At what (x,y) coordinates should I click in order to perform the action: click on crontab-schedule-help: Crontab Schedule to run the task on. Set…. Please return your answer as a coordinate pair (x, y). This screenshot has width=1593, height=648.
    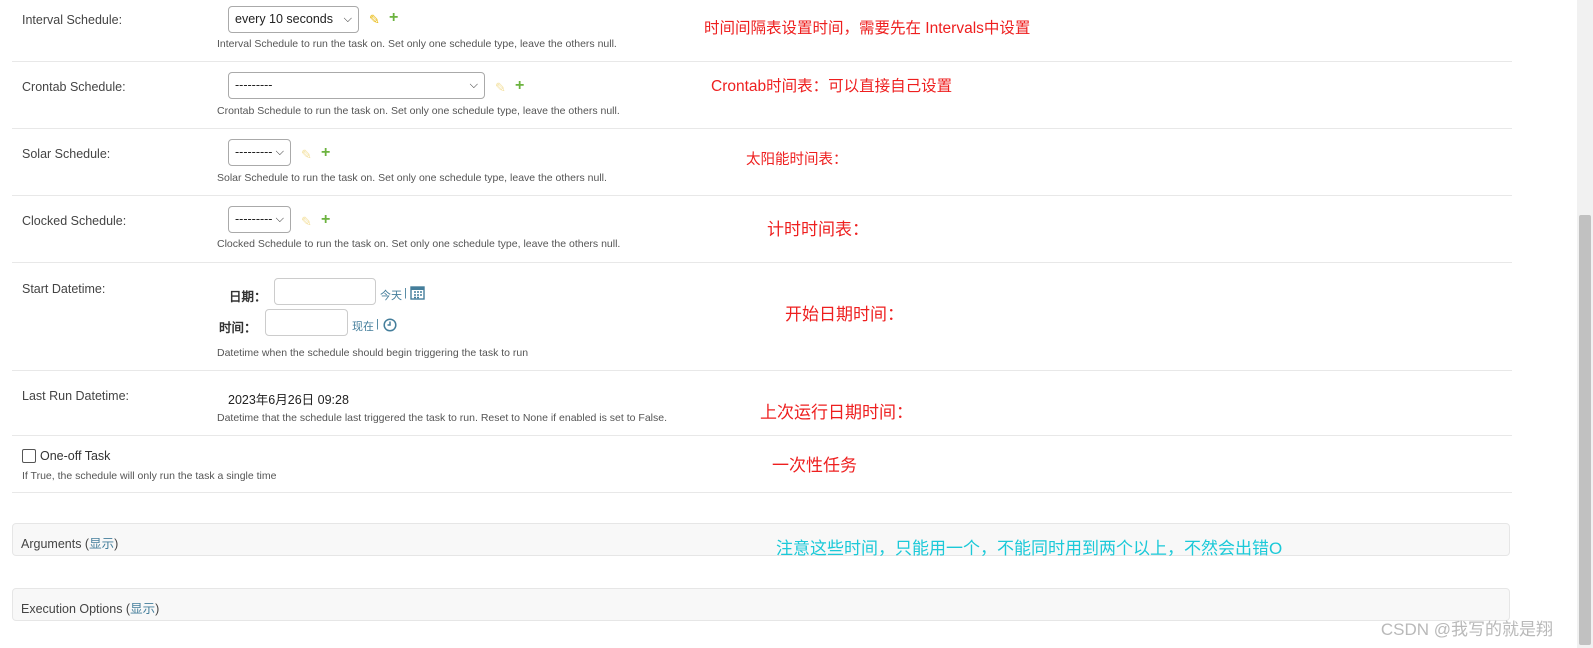
    Looking at the image, I should click on (418, 111).